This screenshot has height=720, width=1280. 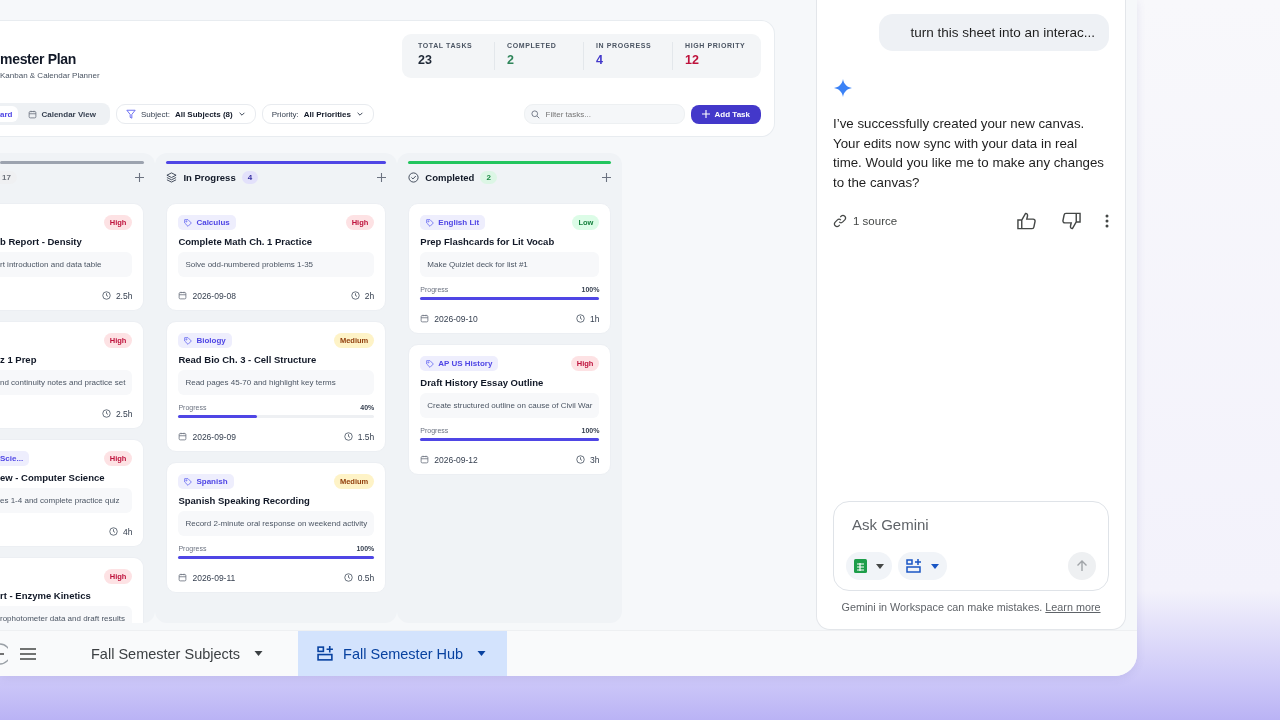 What do you see at coordinates (366, 577) in the screenshot?
I see `time-estimate: 0.5h` at bounding box center [366, 577].